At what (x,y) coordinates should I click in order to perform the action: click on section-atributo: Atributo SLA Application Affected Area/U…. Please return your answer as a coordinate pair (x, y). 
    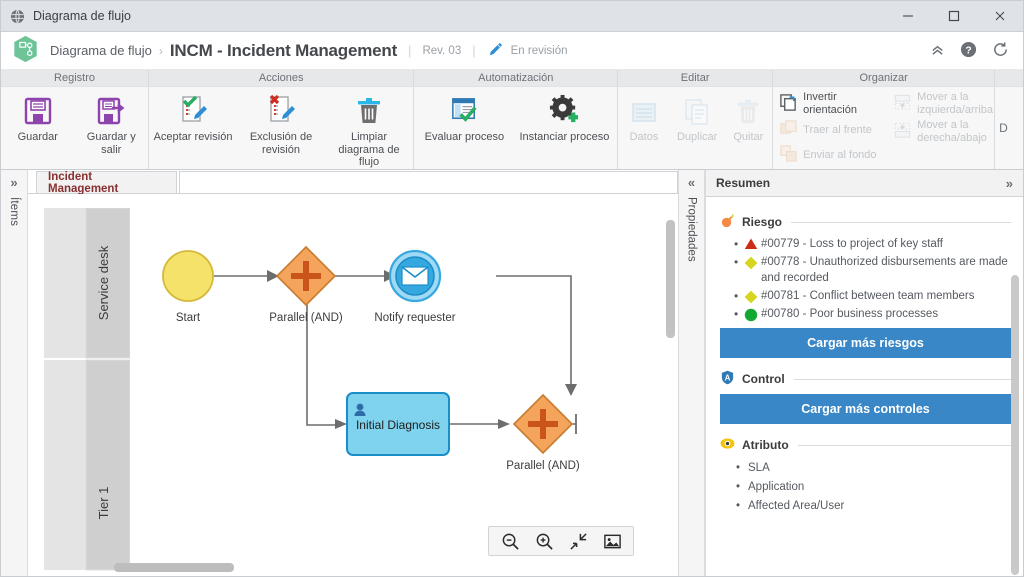
    Looking at the image, I should click on (865, 476).